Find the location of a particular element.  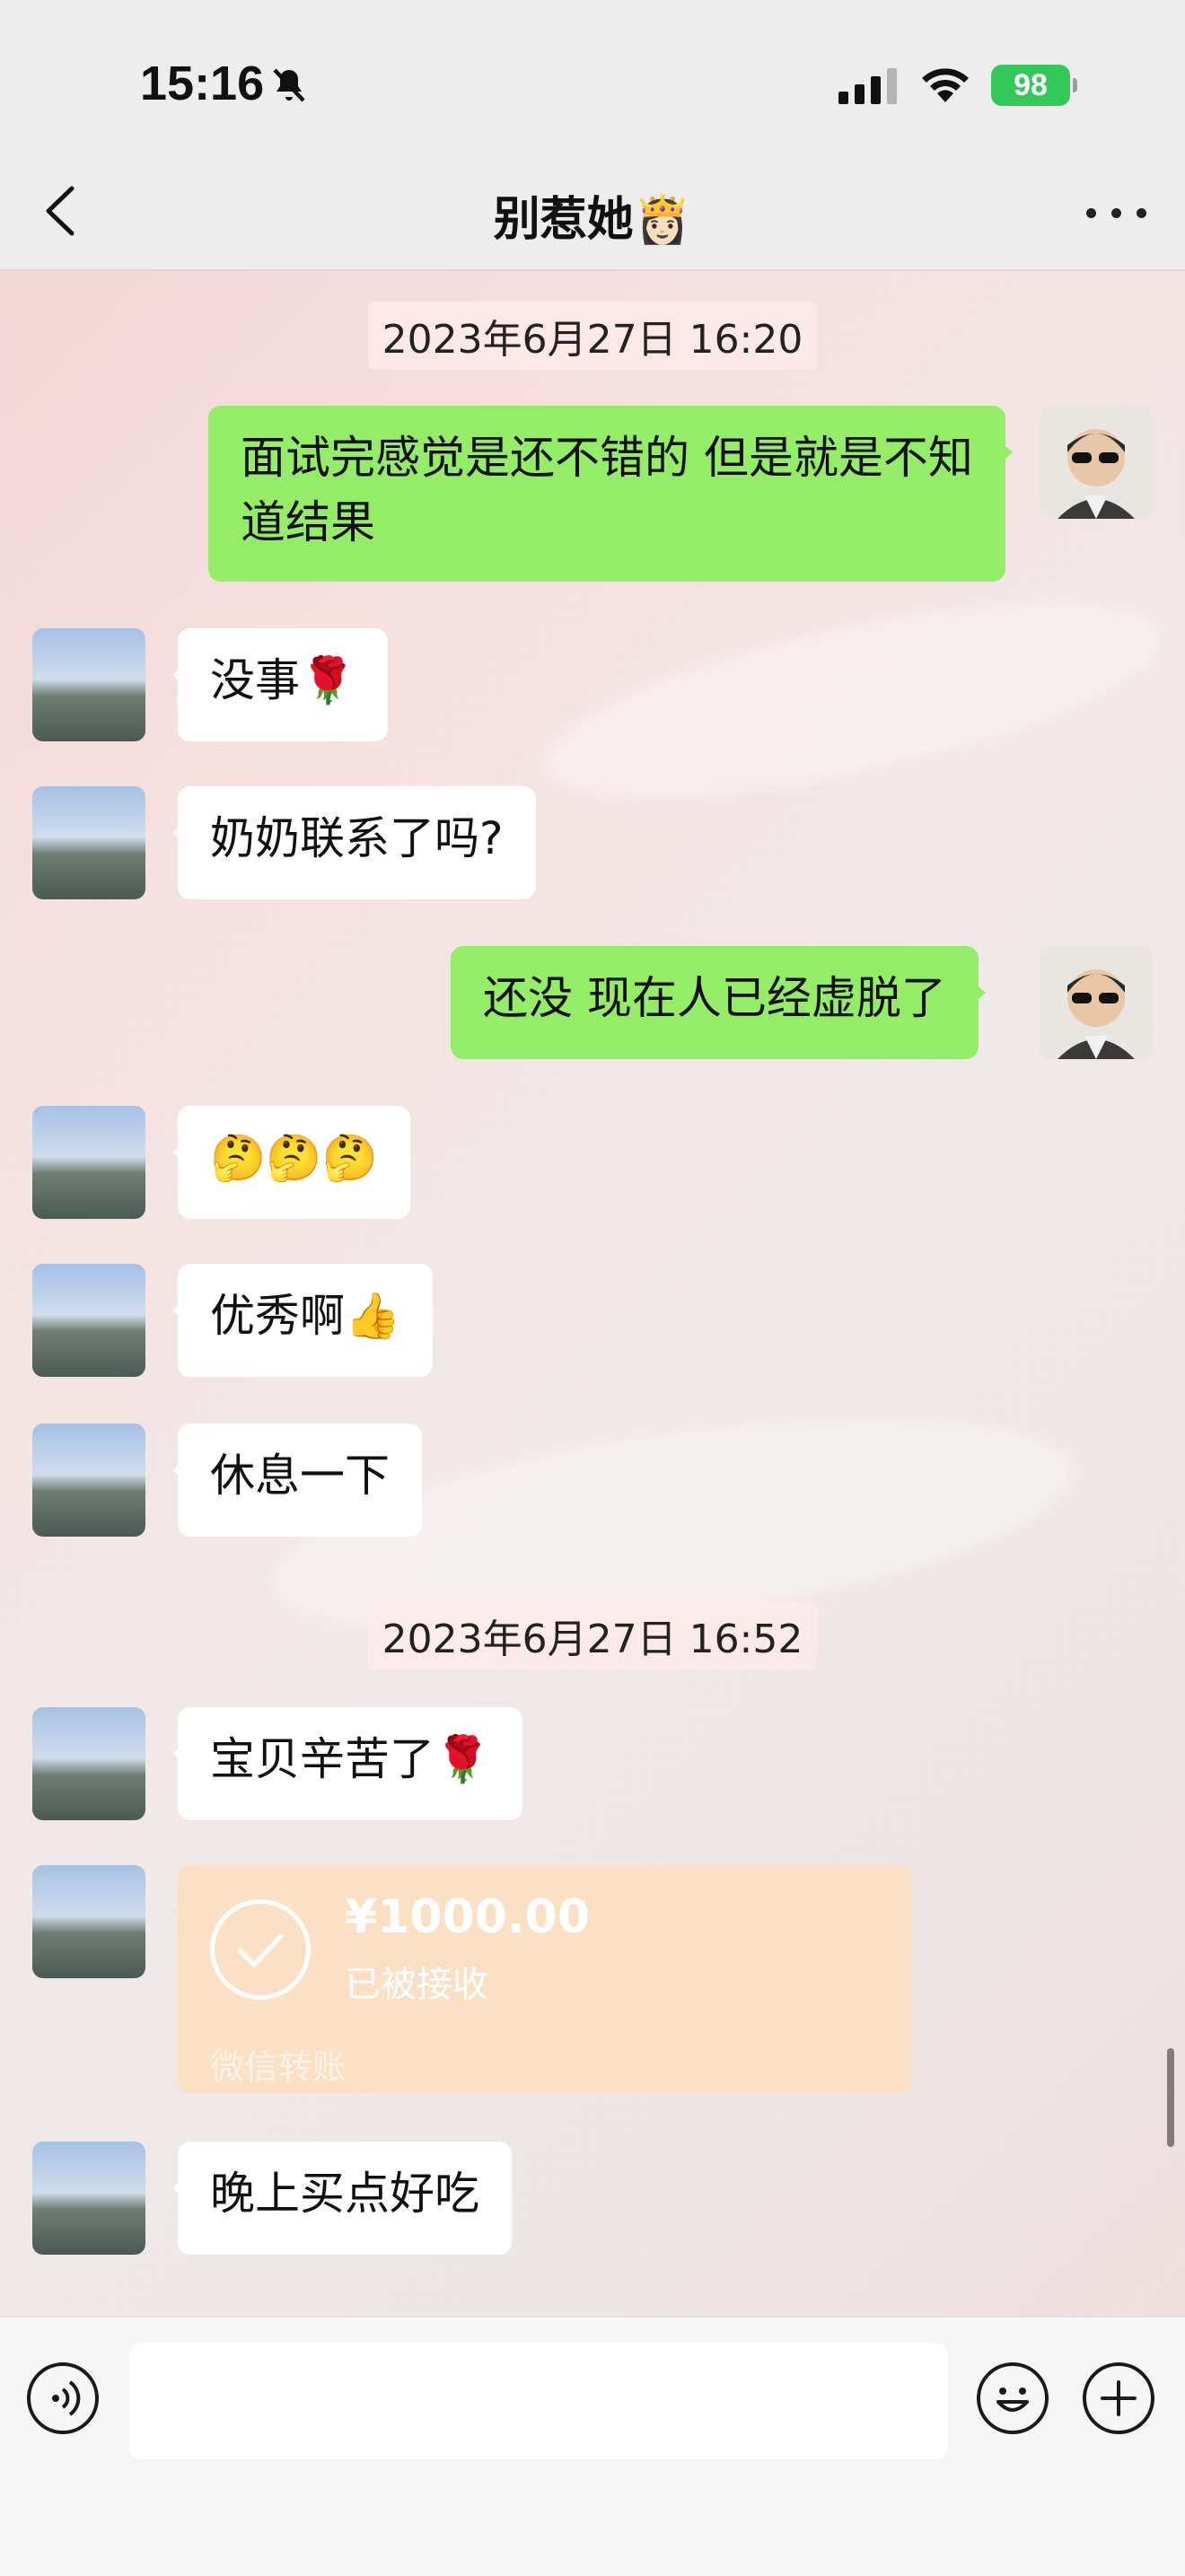

transfer-label: 微信转账 is located at coordinates (278, 2067).